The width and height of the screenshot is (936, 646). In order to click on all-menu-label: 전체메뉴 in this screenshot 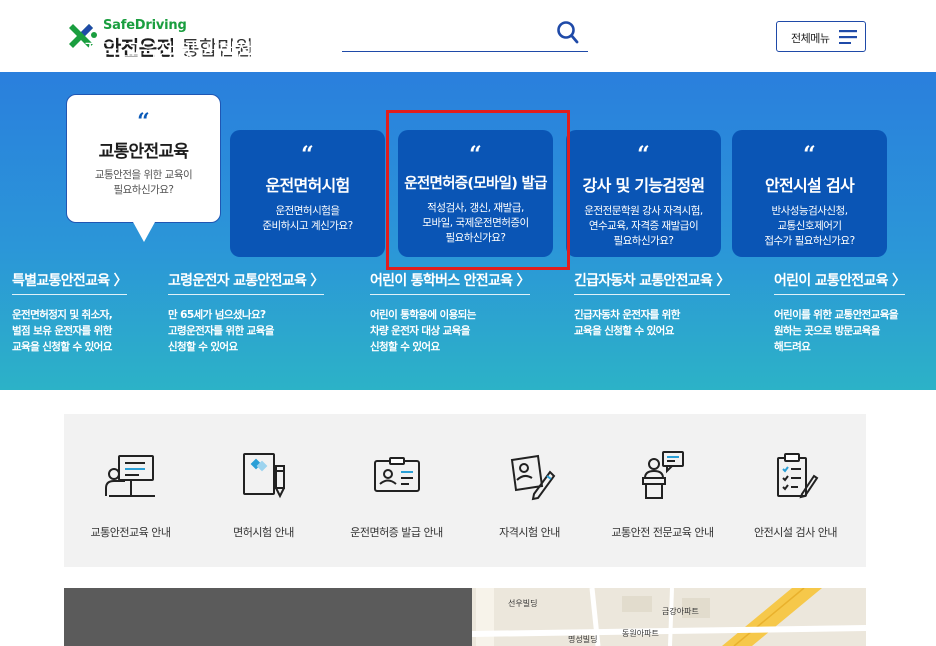, I will do `click(810, 38)`.